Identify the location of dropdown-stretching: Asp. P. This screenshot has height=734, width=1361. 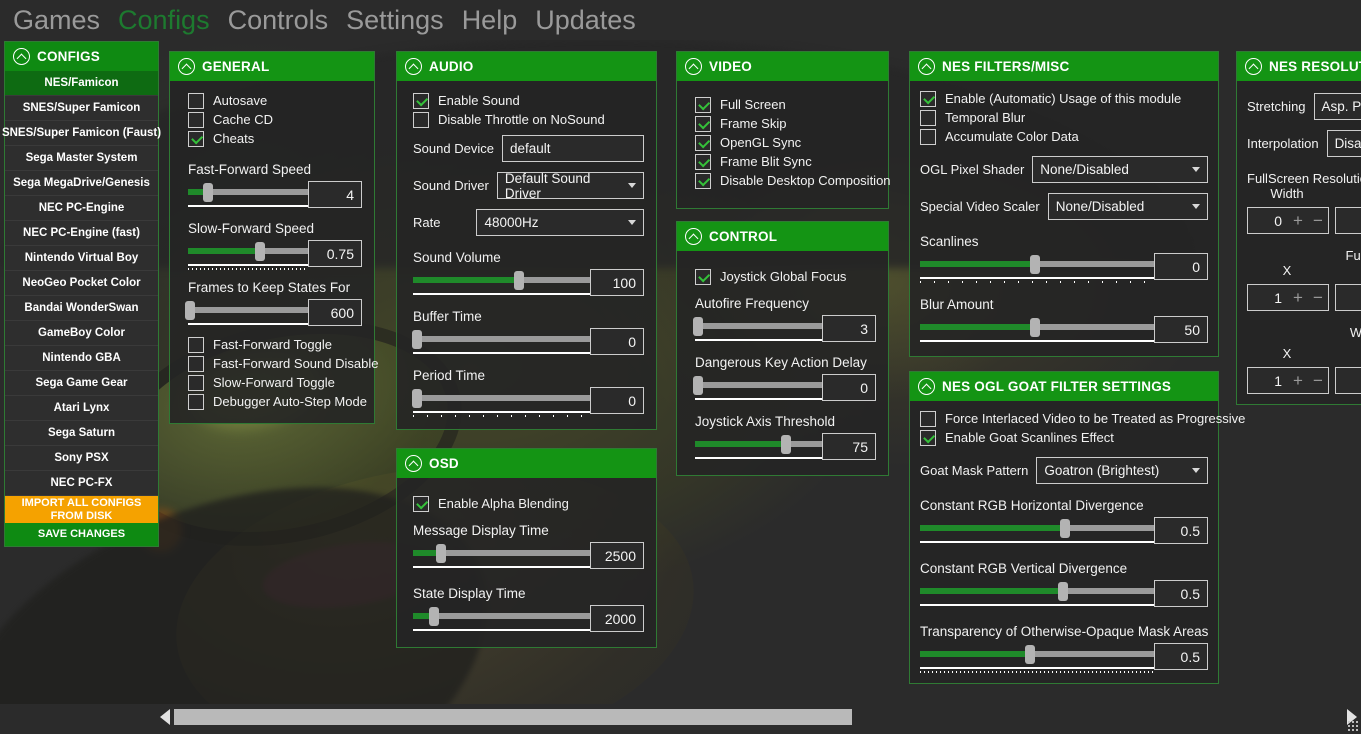
(1337, 106).